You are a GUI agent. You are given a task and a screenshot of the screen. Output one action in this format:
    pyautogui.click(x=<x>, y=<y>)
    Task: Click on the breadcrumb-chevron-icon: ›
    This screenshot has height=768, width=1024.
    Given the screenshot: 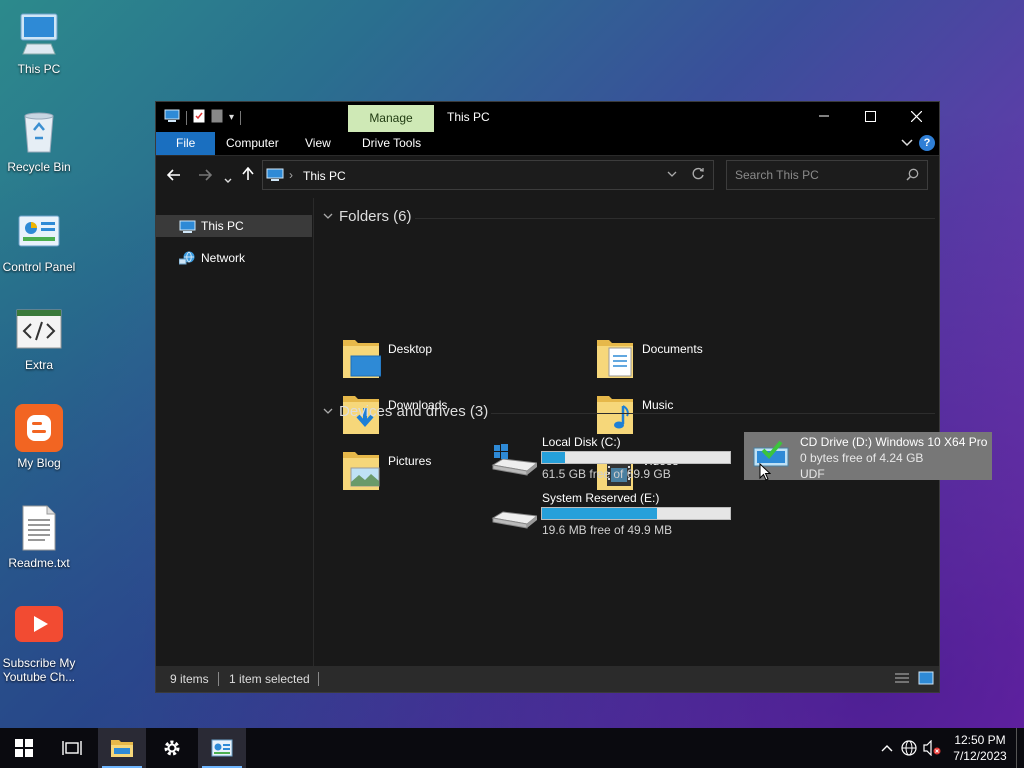 What is the action you would take?
    pyautogui.click(x=291, y=175)
    